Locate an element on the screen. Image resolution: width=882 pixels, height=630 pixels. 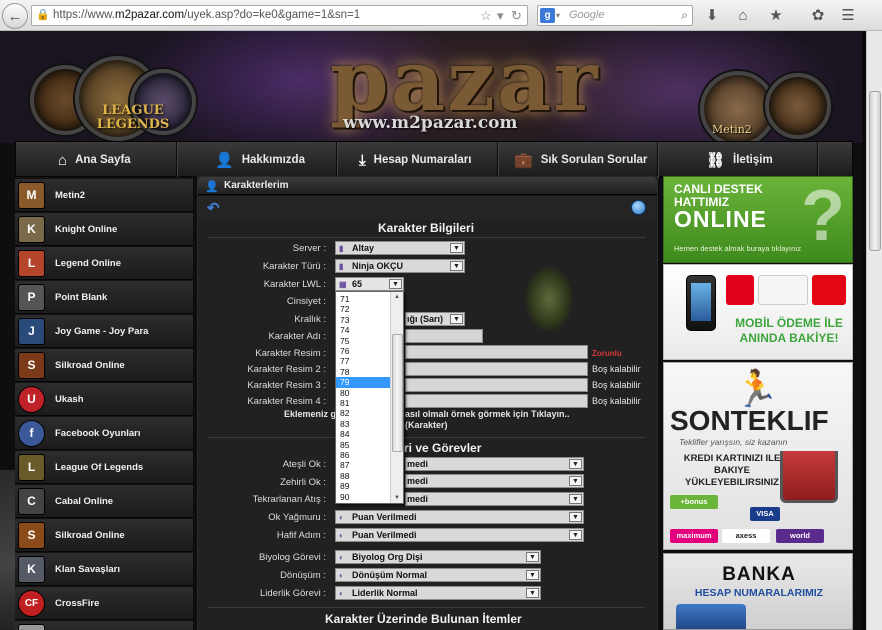
image1-input is located at coordinates (496, 352).